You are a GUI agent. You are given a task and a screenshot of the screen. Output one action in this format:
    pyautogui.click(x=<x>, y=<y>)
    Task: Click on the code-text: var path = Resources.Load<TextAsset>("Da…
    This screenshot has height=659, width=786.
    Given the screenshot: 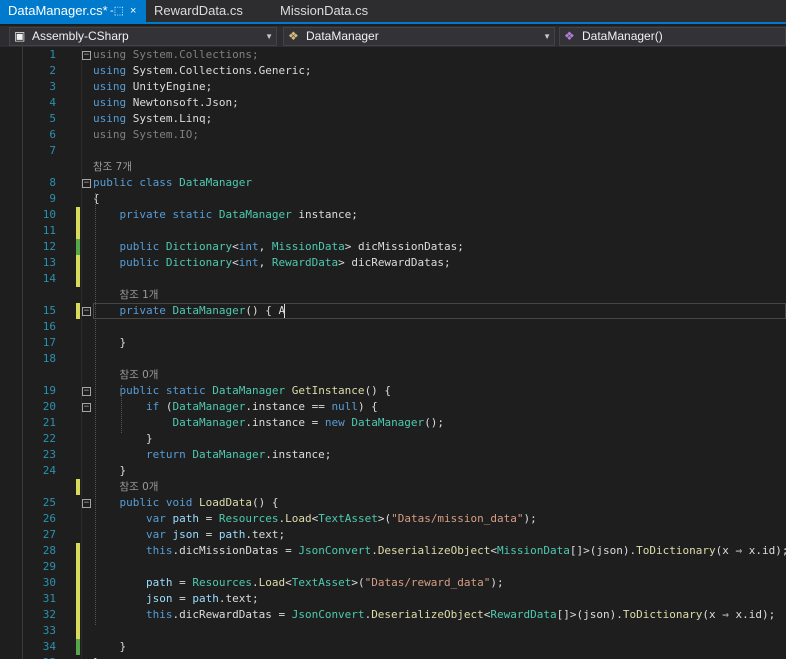 What is the action you would take?
    pyautogui.click(x=341, y=518)
    